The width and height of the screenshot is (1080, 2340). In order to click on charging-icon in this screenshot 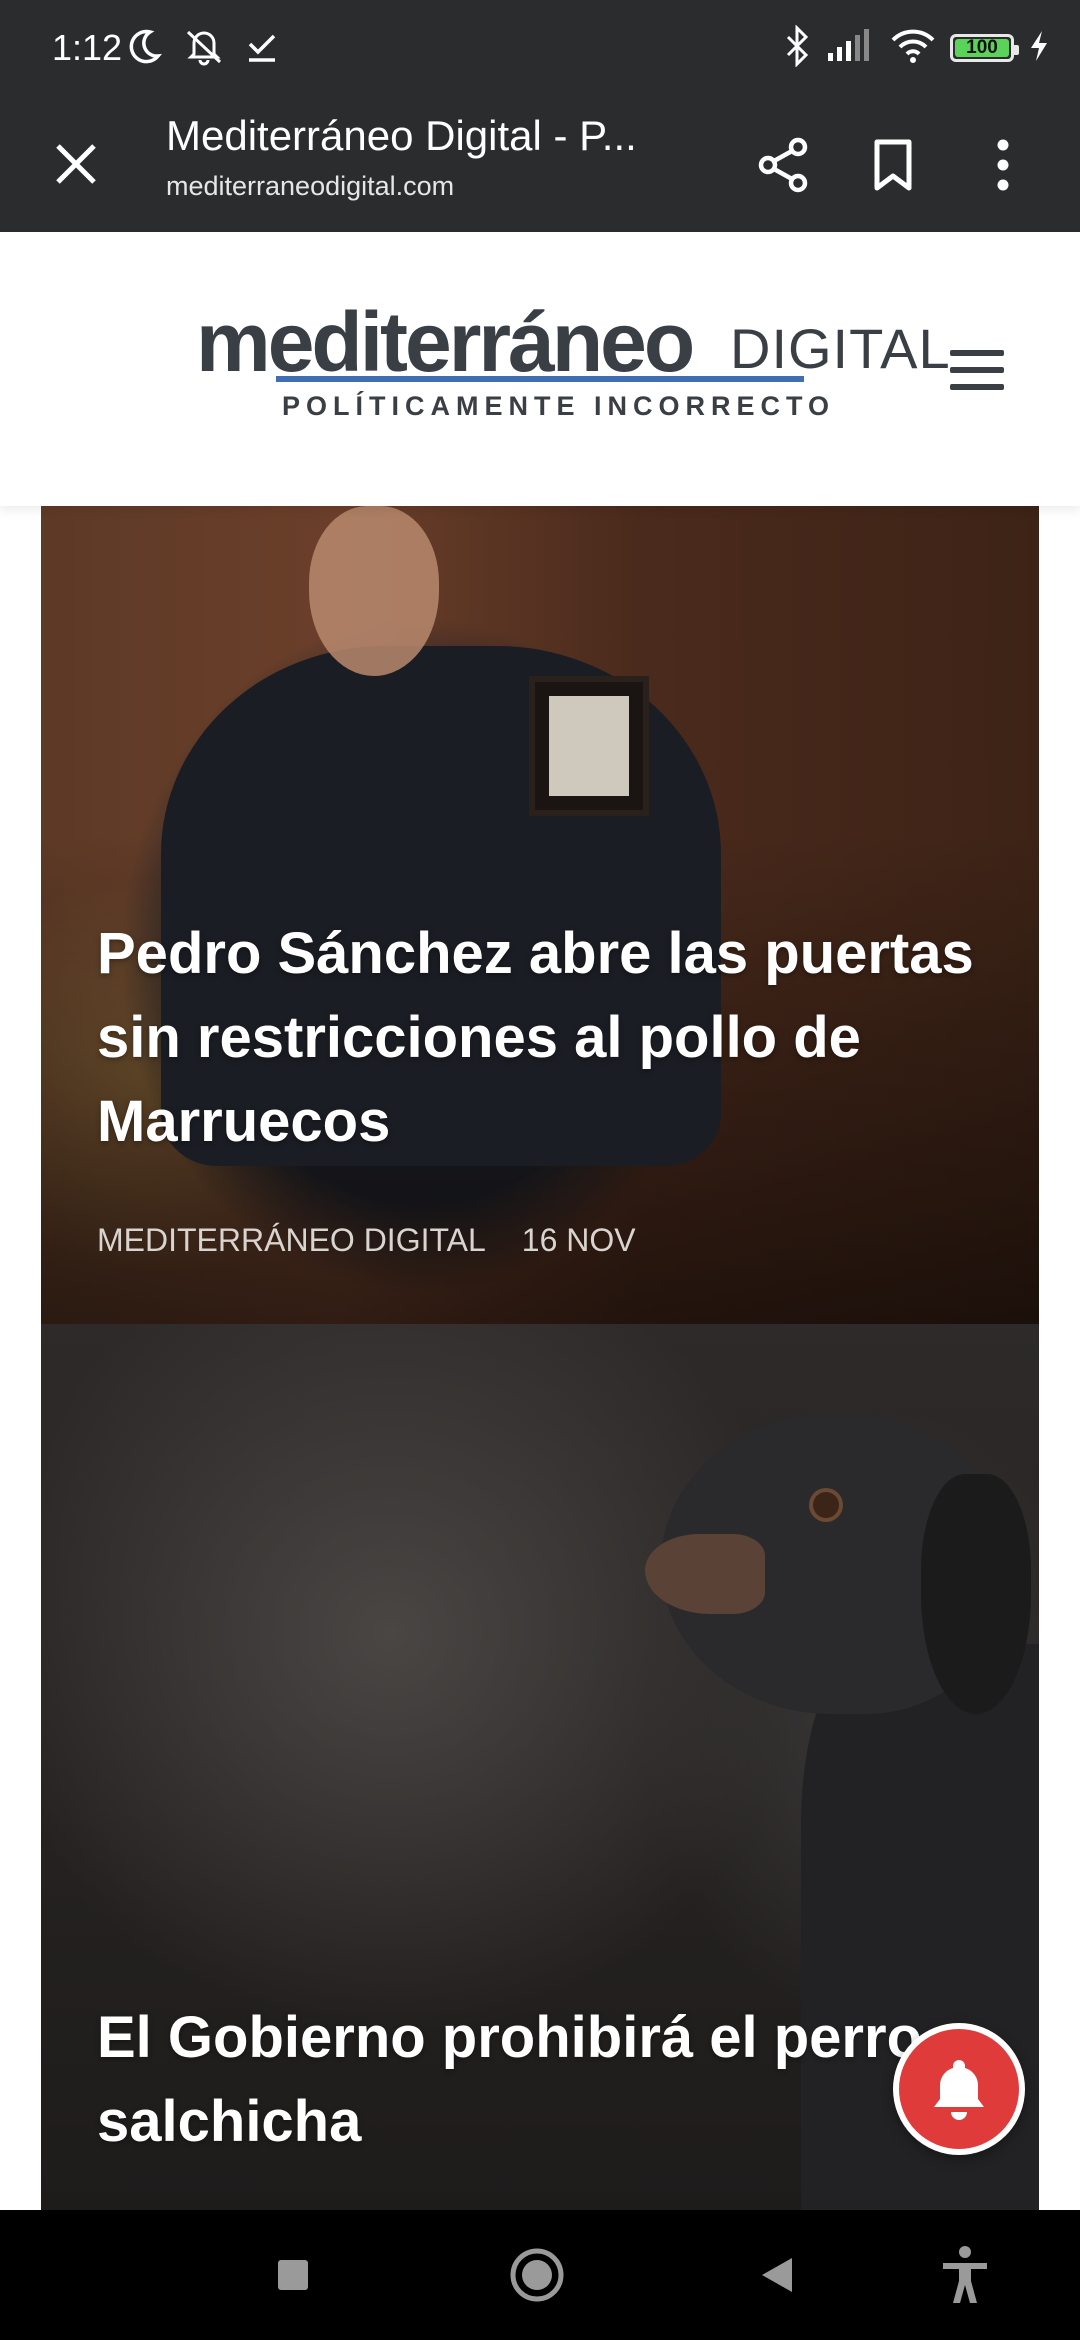, I will do `click(1039, 48)`.